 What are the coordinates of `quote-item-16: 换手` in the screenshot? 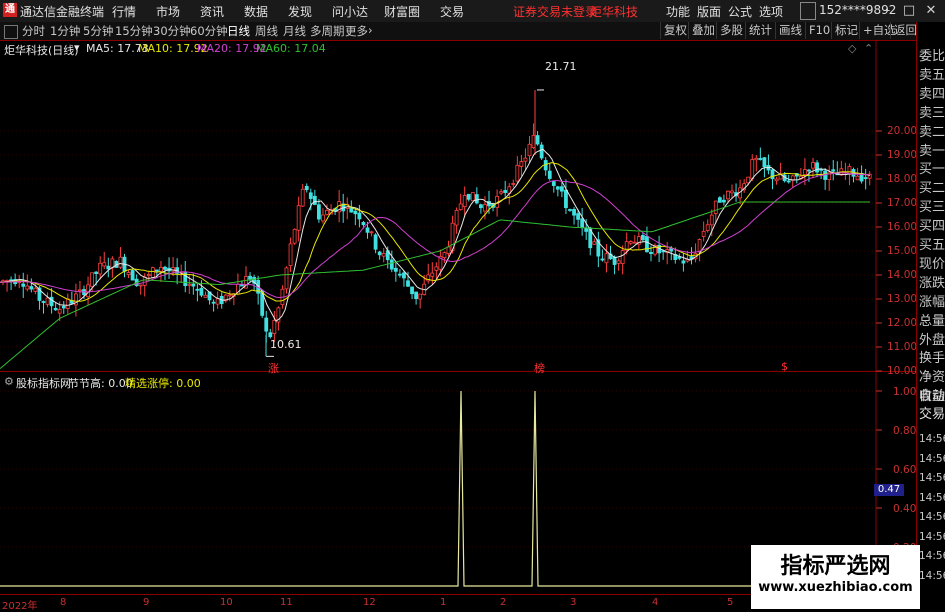 It's located at (932, 356).